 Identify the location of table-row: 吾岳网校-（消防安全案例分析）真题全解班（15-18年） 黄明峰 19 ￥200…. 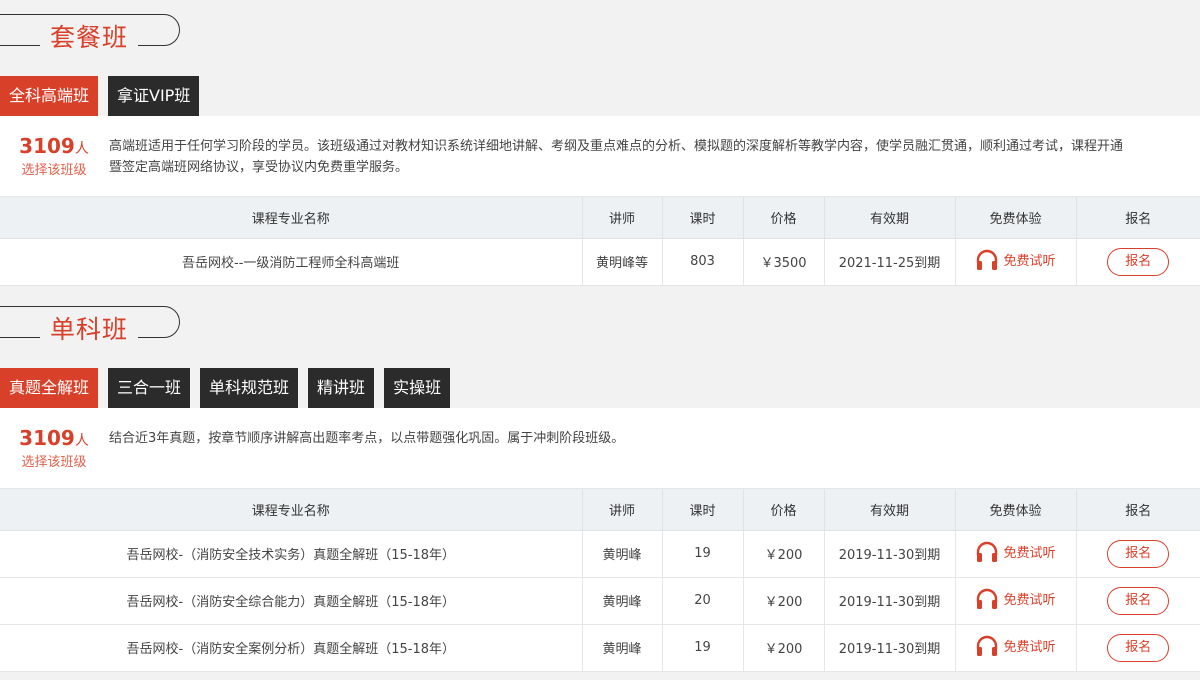
(600, 648).